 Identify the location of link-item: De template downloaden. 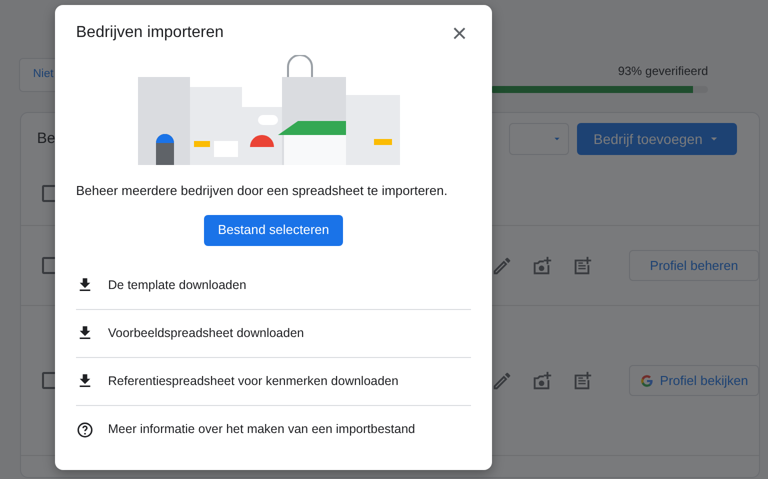
(273, 286).